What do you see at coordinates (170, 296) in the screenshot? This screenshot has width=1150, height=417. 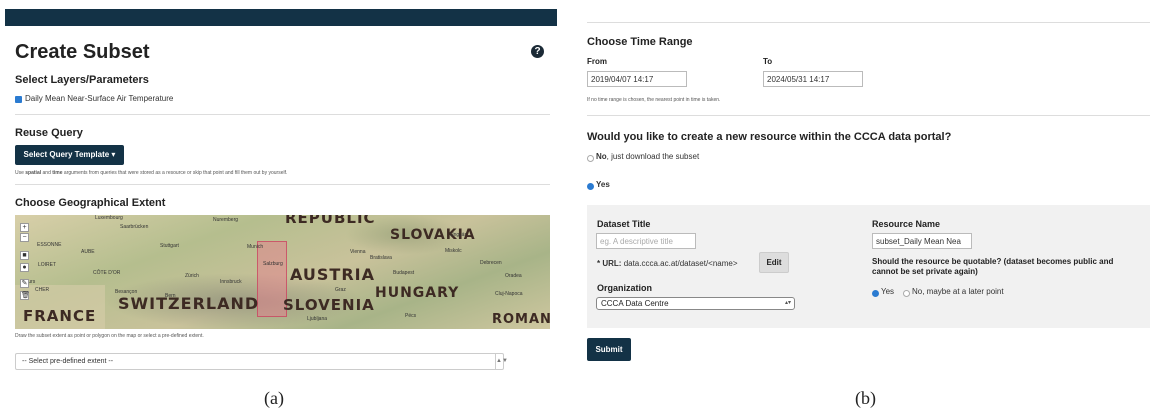 I see `map-city-label: Bern` at bounding box center [170, 296].